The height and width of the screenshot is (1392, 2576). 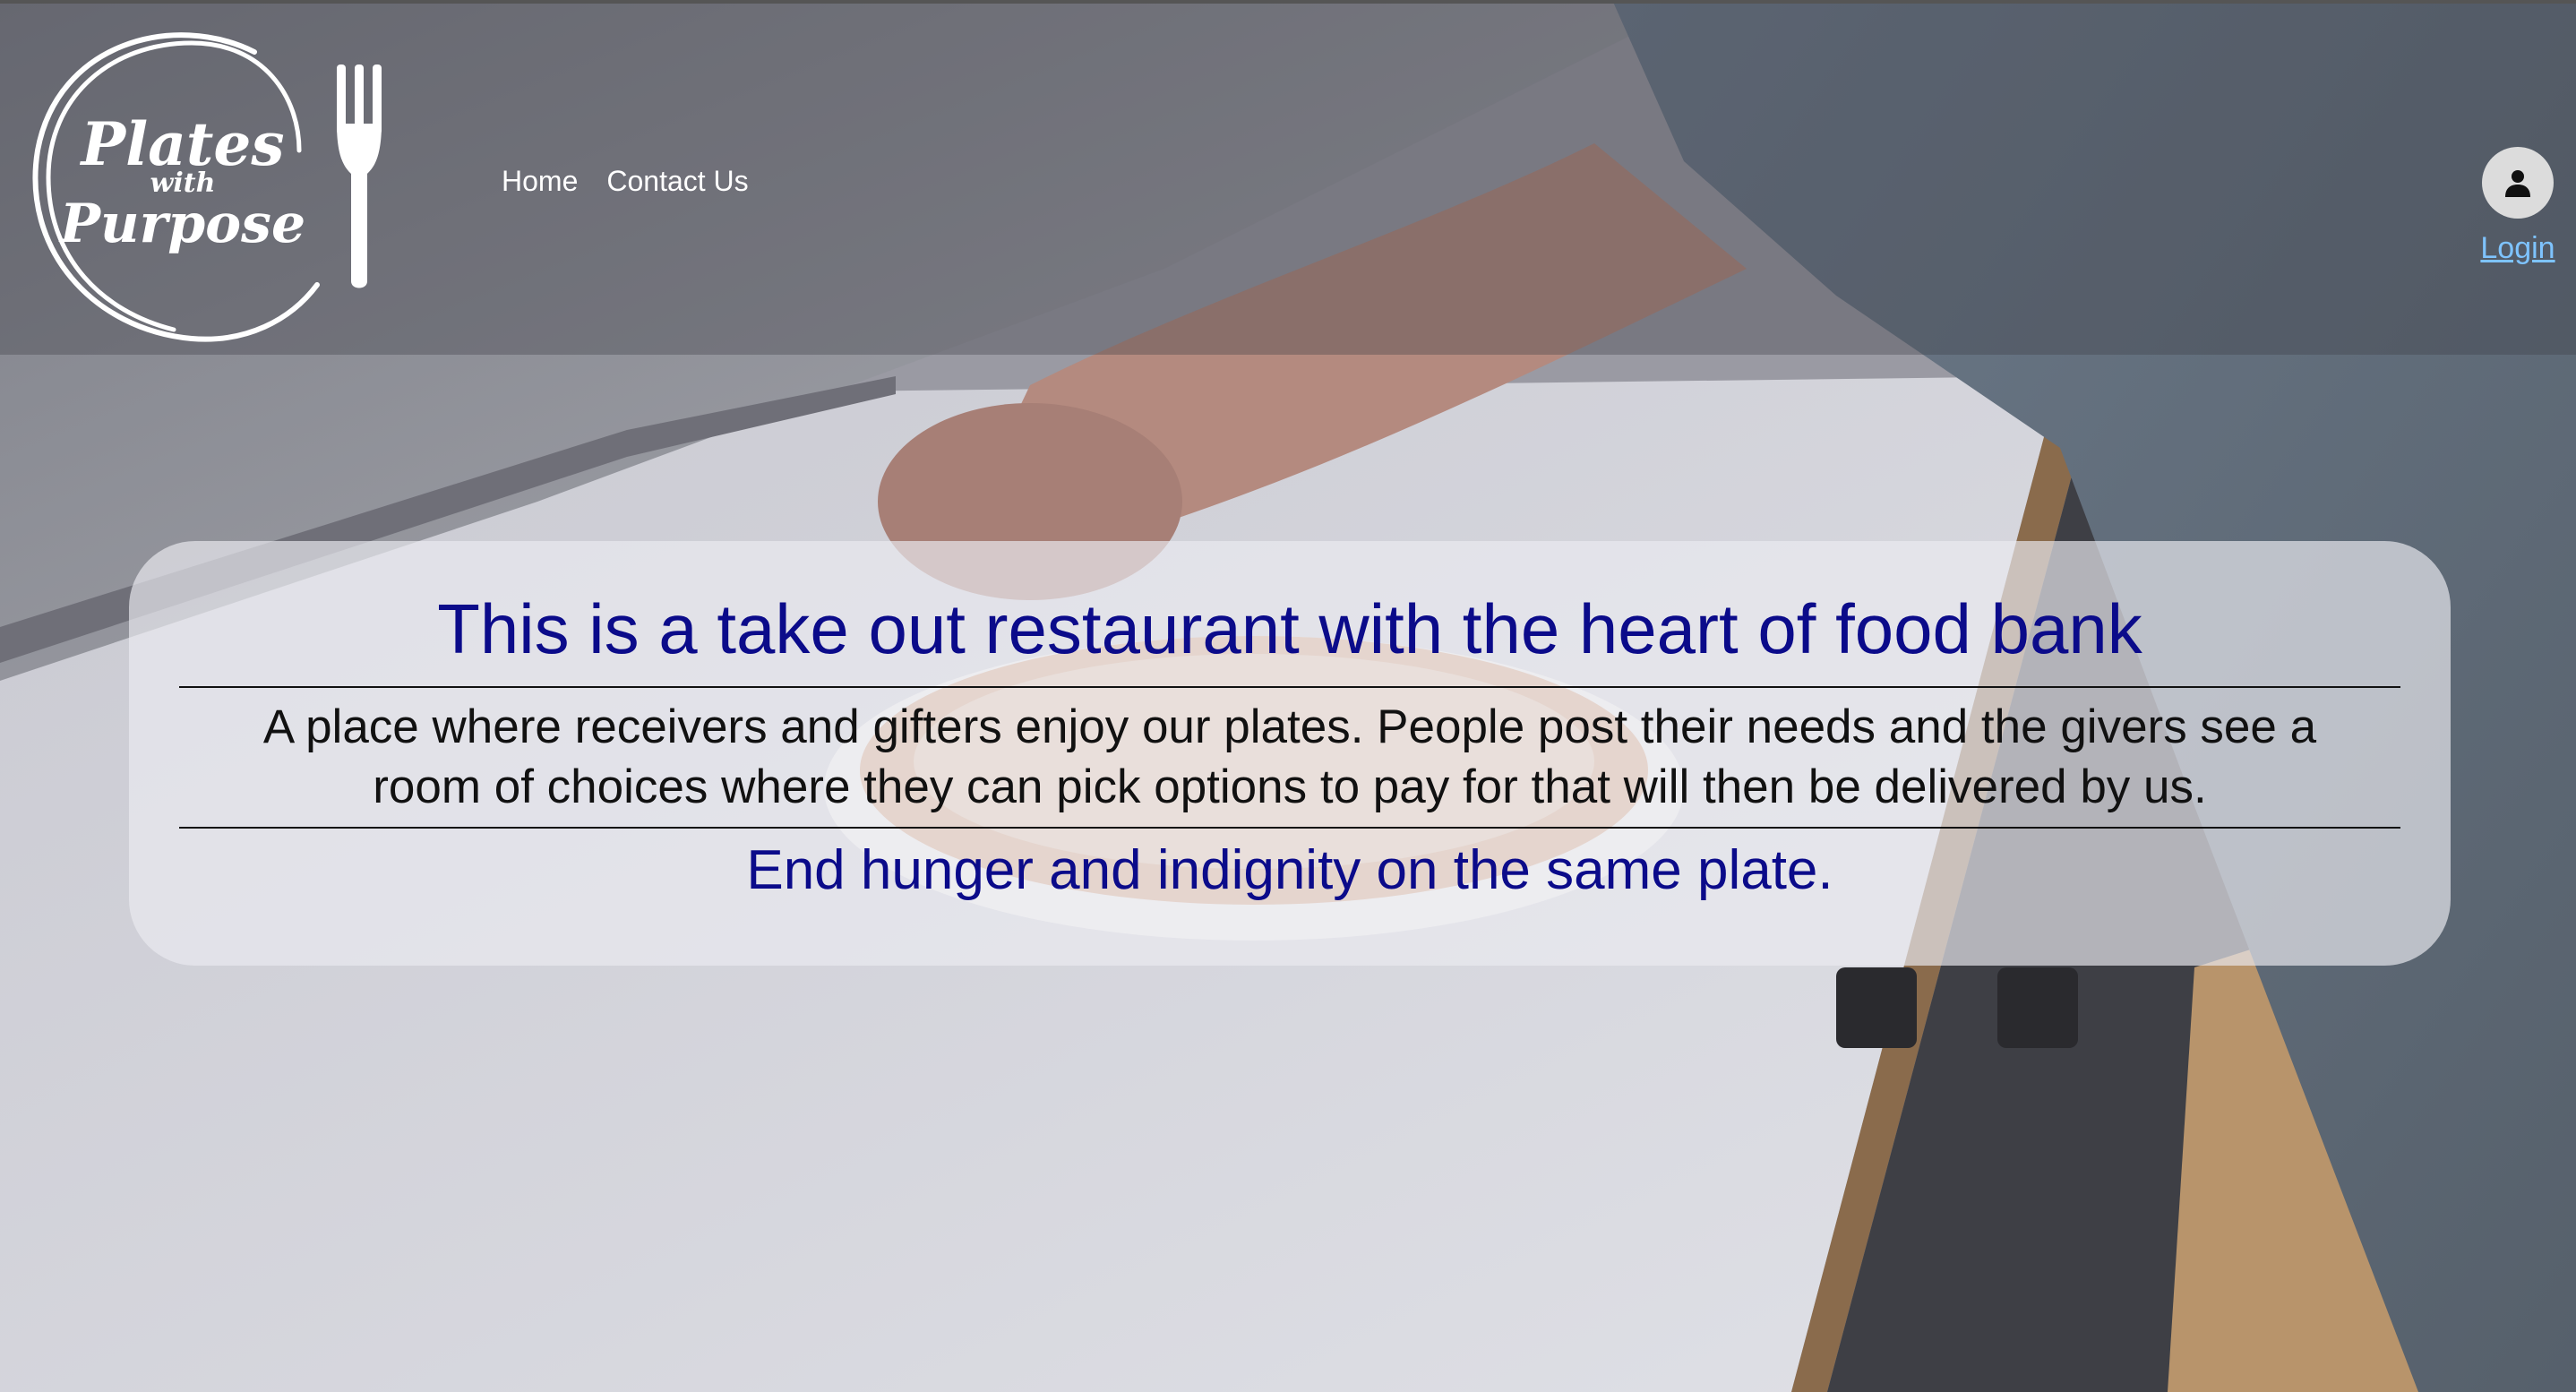 What do you see at coordinates (182, 224) in the screenshot?
I see `logo-word-purpose: Purpose` at bounding box center [182, 224].